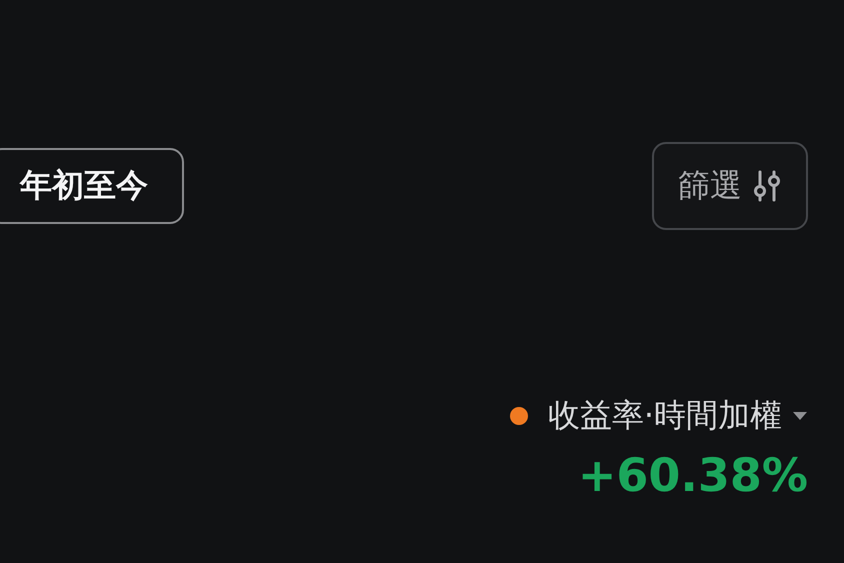 The image size is (844, 563). Describe the element at coordinates (92, 186) in the screenshot. I see `period-button: 年初至今` at that location.